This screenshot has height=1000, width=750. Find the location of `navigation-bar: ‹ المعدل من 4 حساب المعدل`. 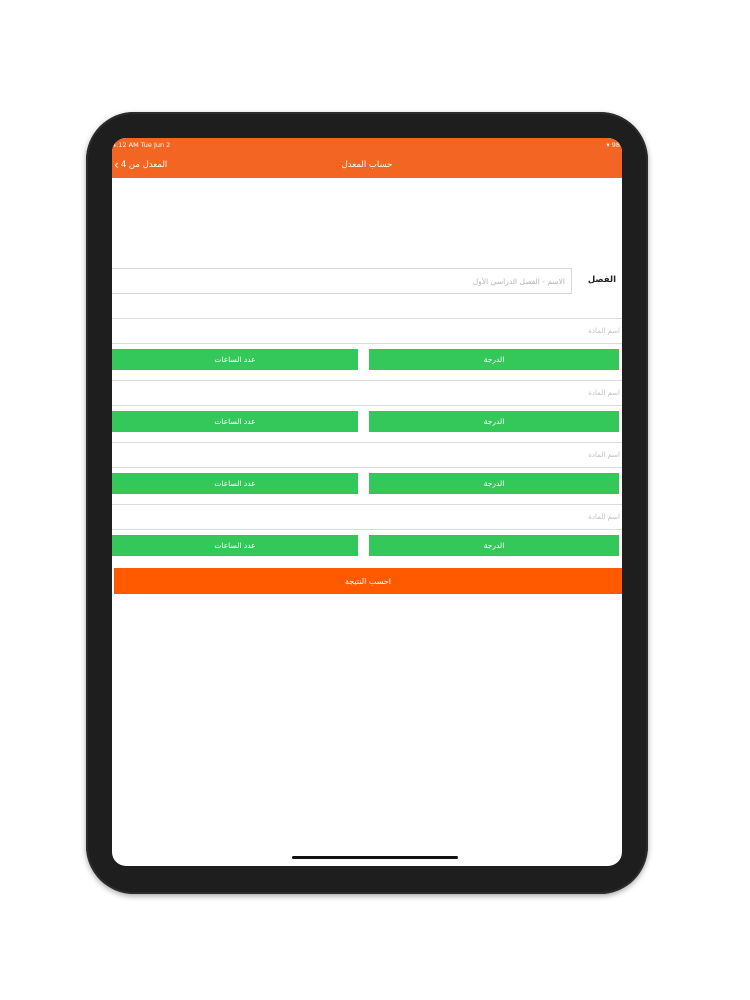

navigation-bar: ‹ المعدل من 4 حساب المعدل is located at coordinates (367, 165).